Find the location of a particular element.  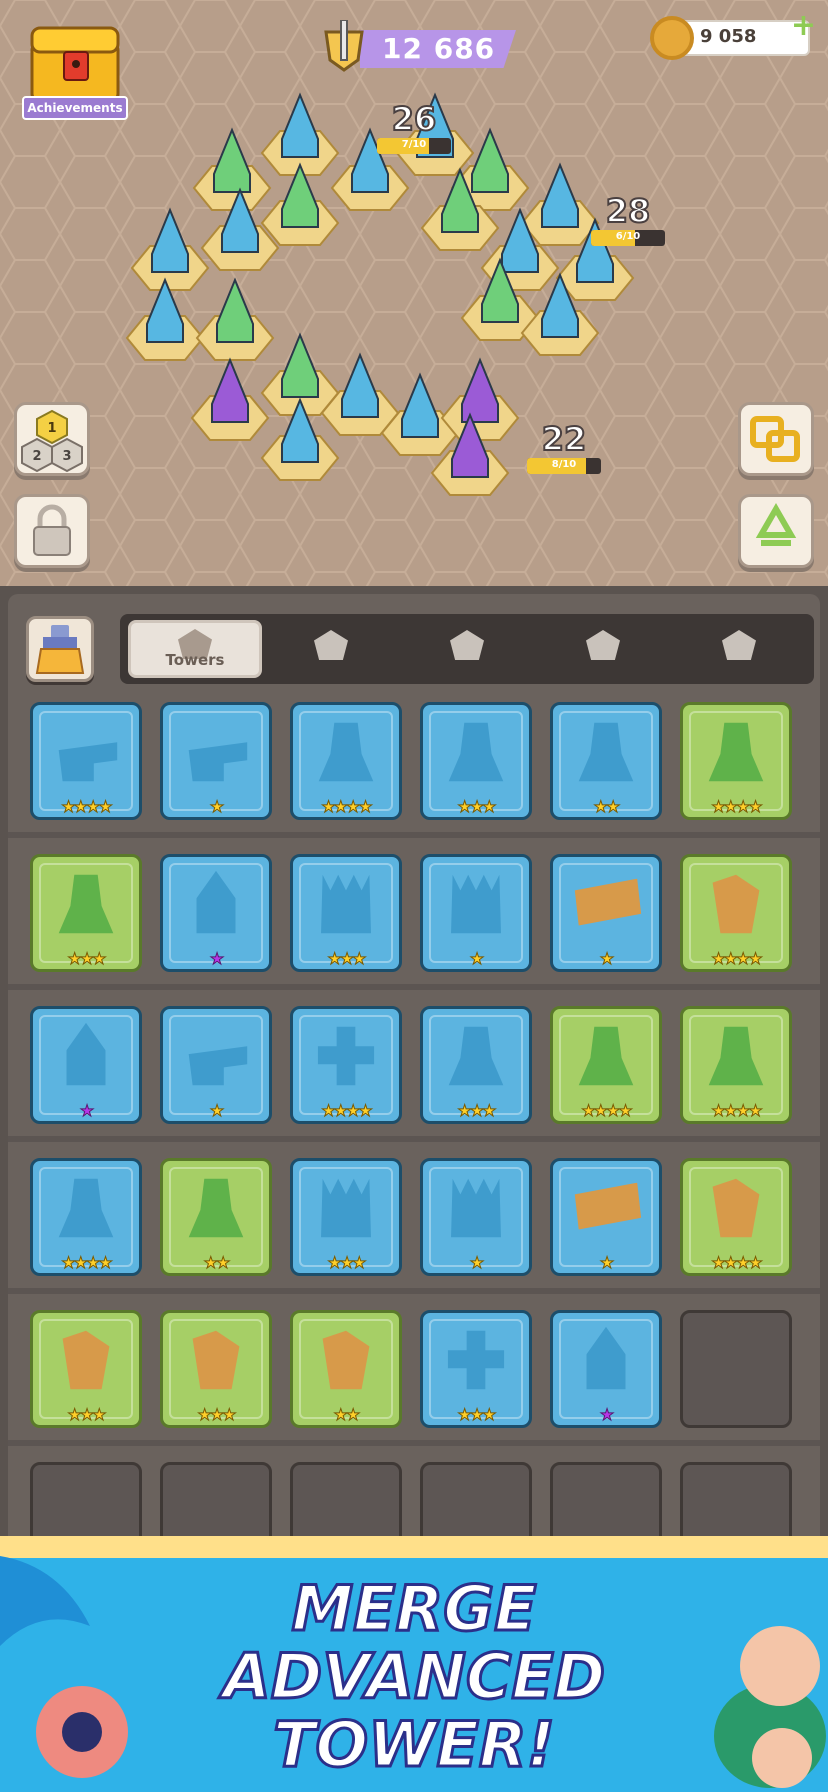

brush-icon is located at coordinates (60, 649).